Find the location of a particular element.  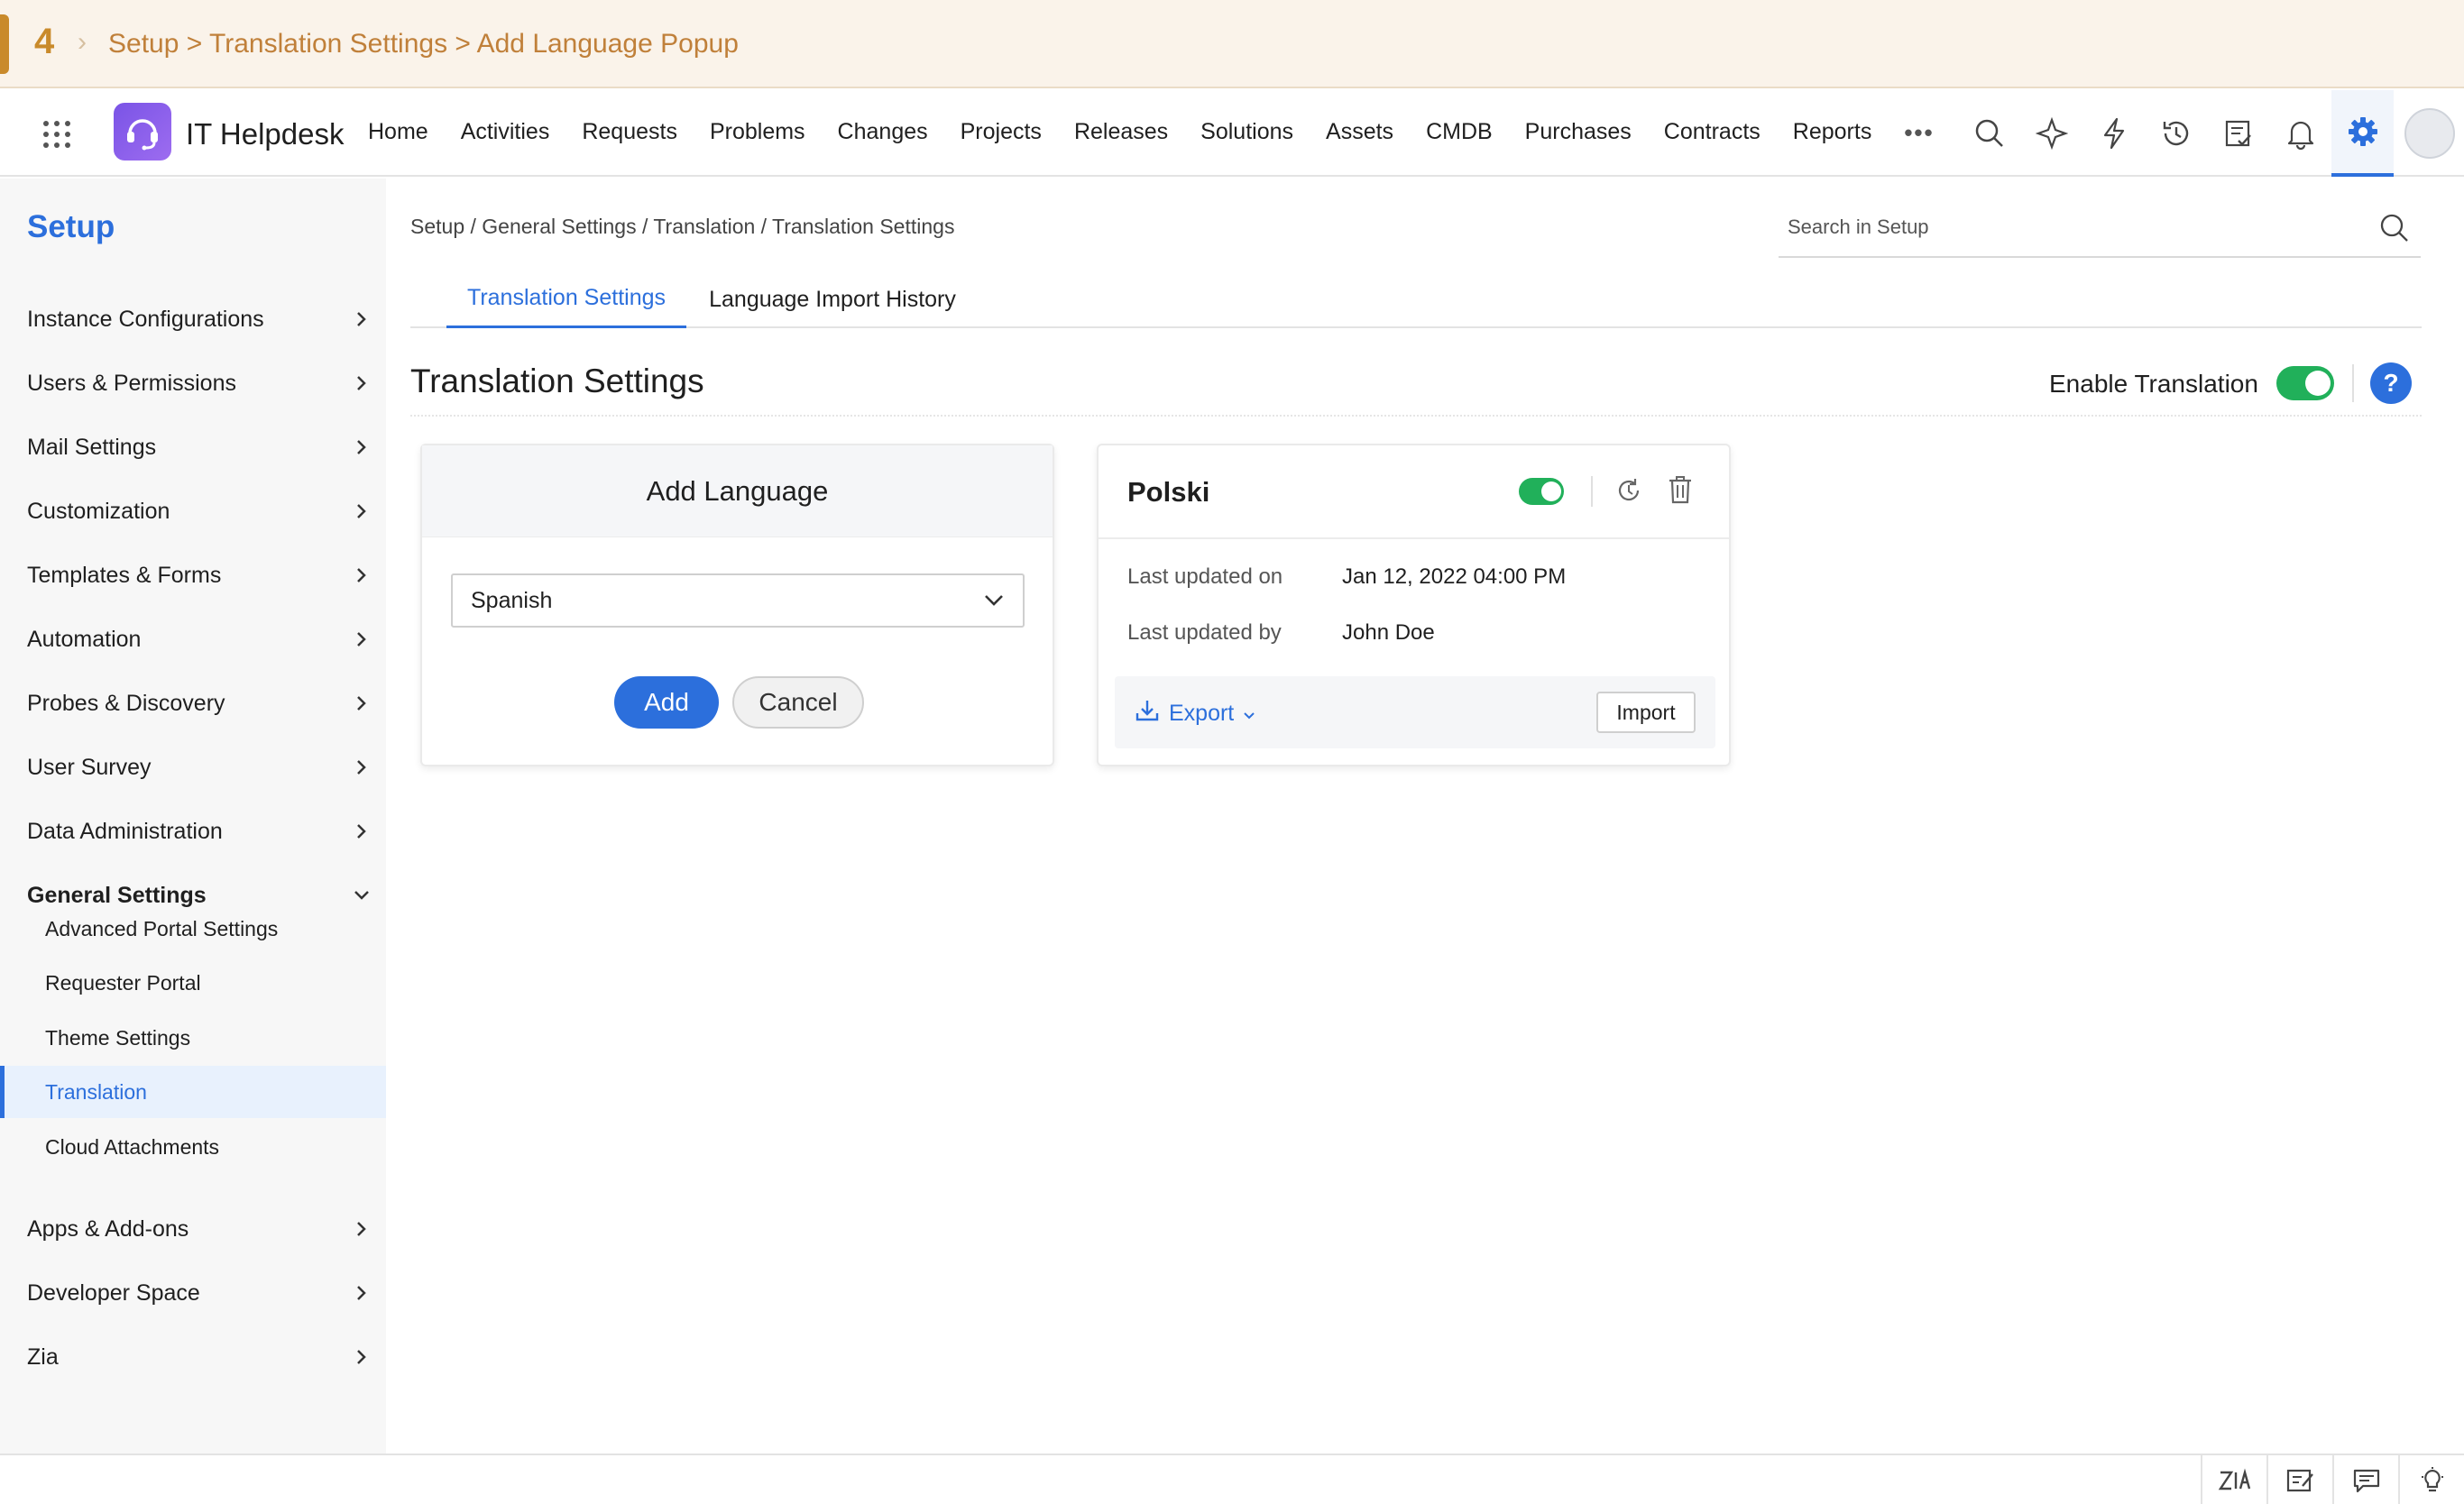

export-dropdown: Export is located at coordinates (1195, 713).